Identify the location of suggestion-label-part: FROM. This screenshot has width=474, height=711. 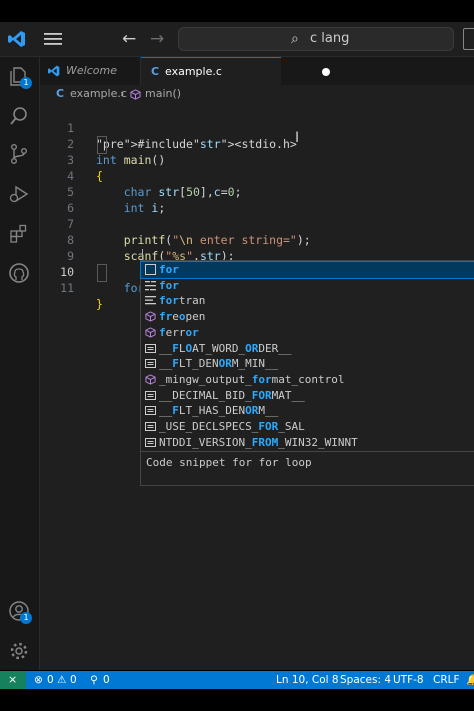
(265, 442).